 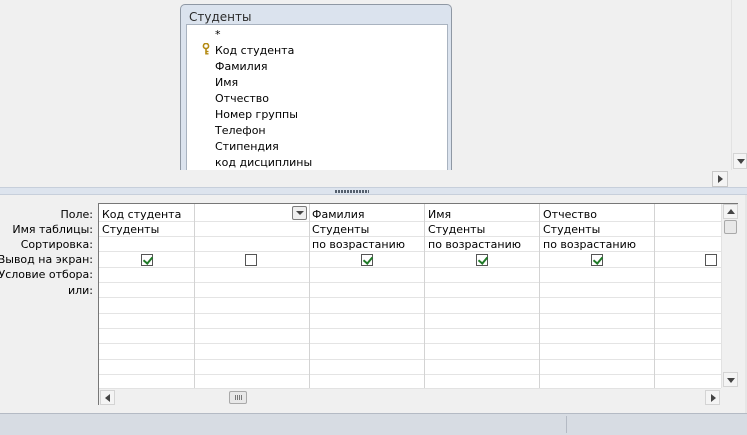 I want to click on field-dropdown-button, so click(x=299, y=213).